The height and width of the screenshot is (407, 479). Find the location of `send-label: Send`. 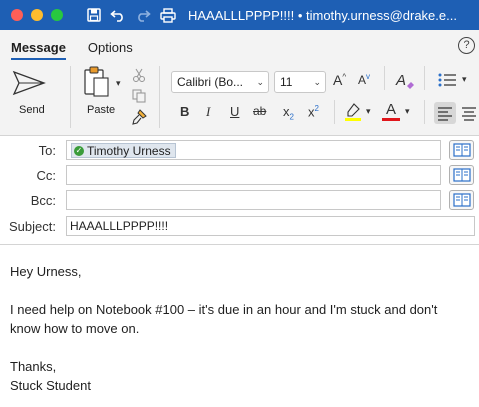

send-label: Send is located at coordinates (32, 110).